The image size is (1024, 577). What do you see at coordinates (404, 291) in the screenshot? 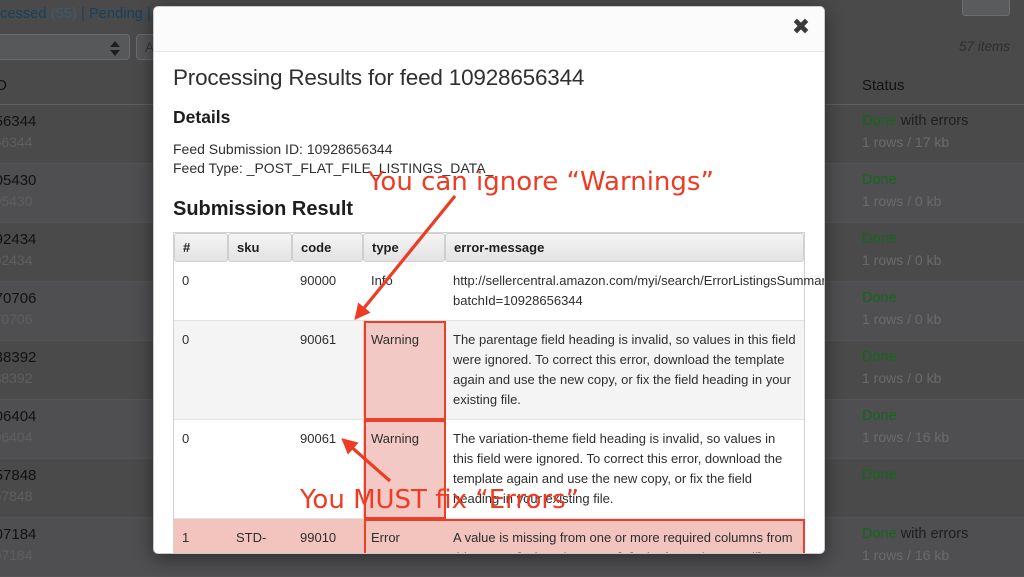
I see `cell-type: Info` at bounding box center [404, 291].